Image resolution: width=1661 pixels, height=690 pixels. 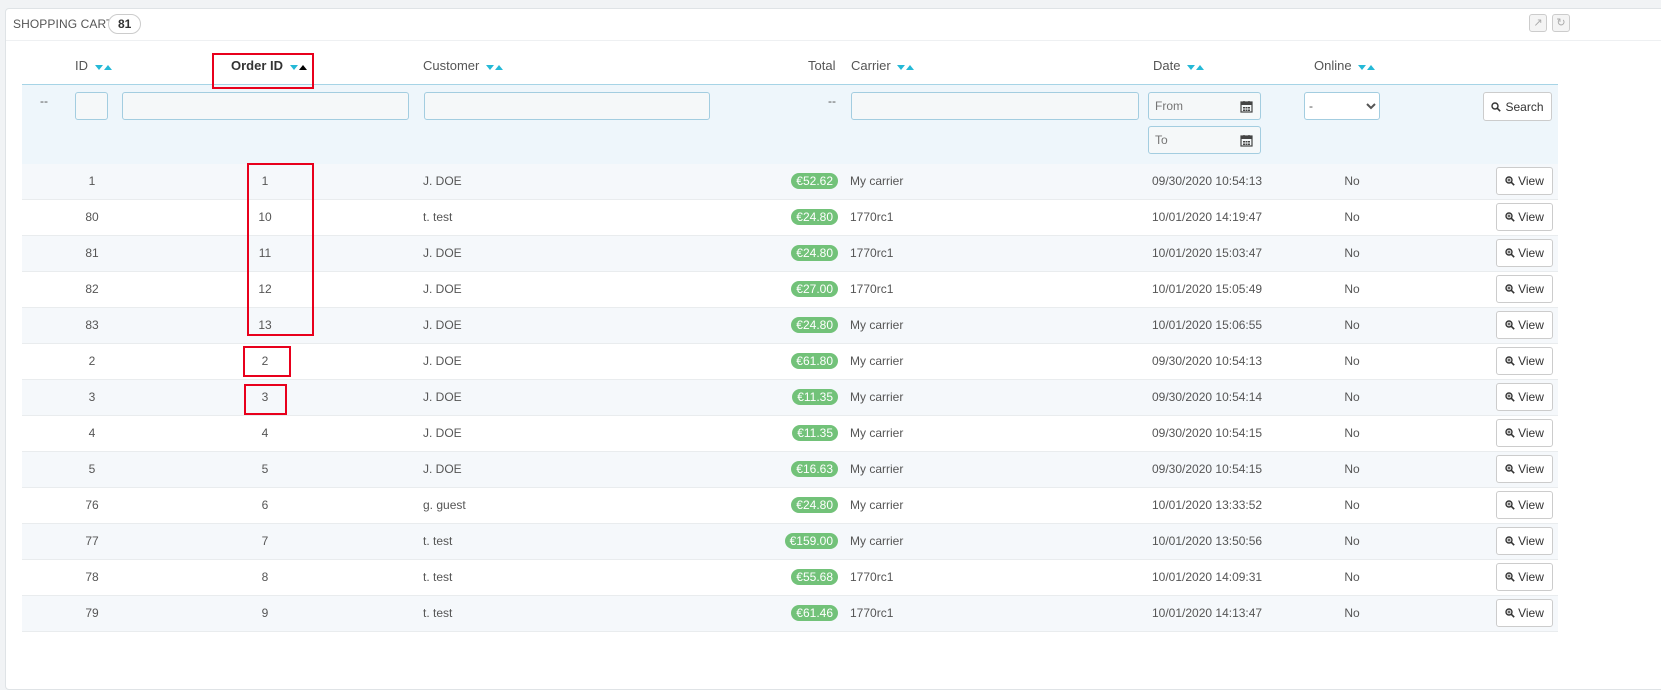 What do you see at coordinates (815, 397) in the screenshot?
I see `total-badge: €11.35` at bounding box center [815, 397].